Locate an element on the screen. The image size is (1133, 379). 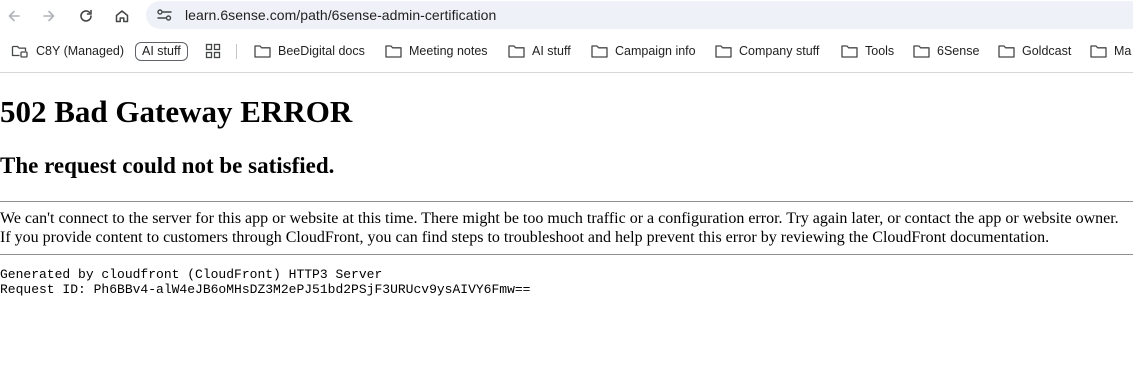
back-arrow-icon is located at coordinates (14, 16).